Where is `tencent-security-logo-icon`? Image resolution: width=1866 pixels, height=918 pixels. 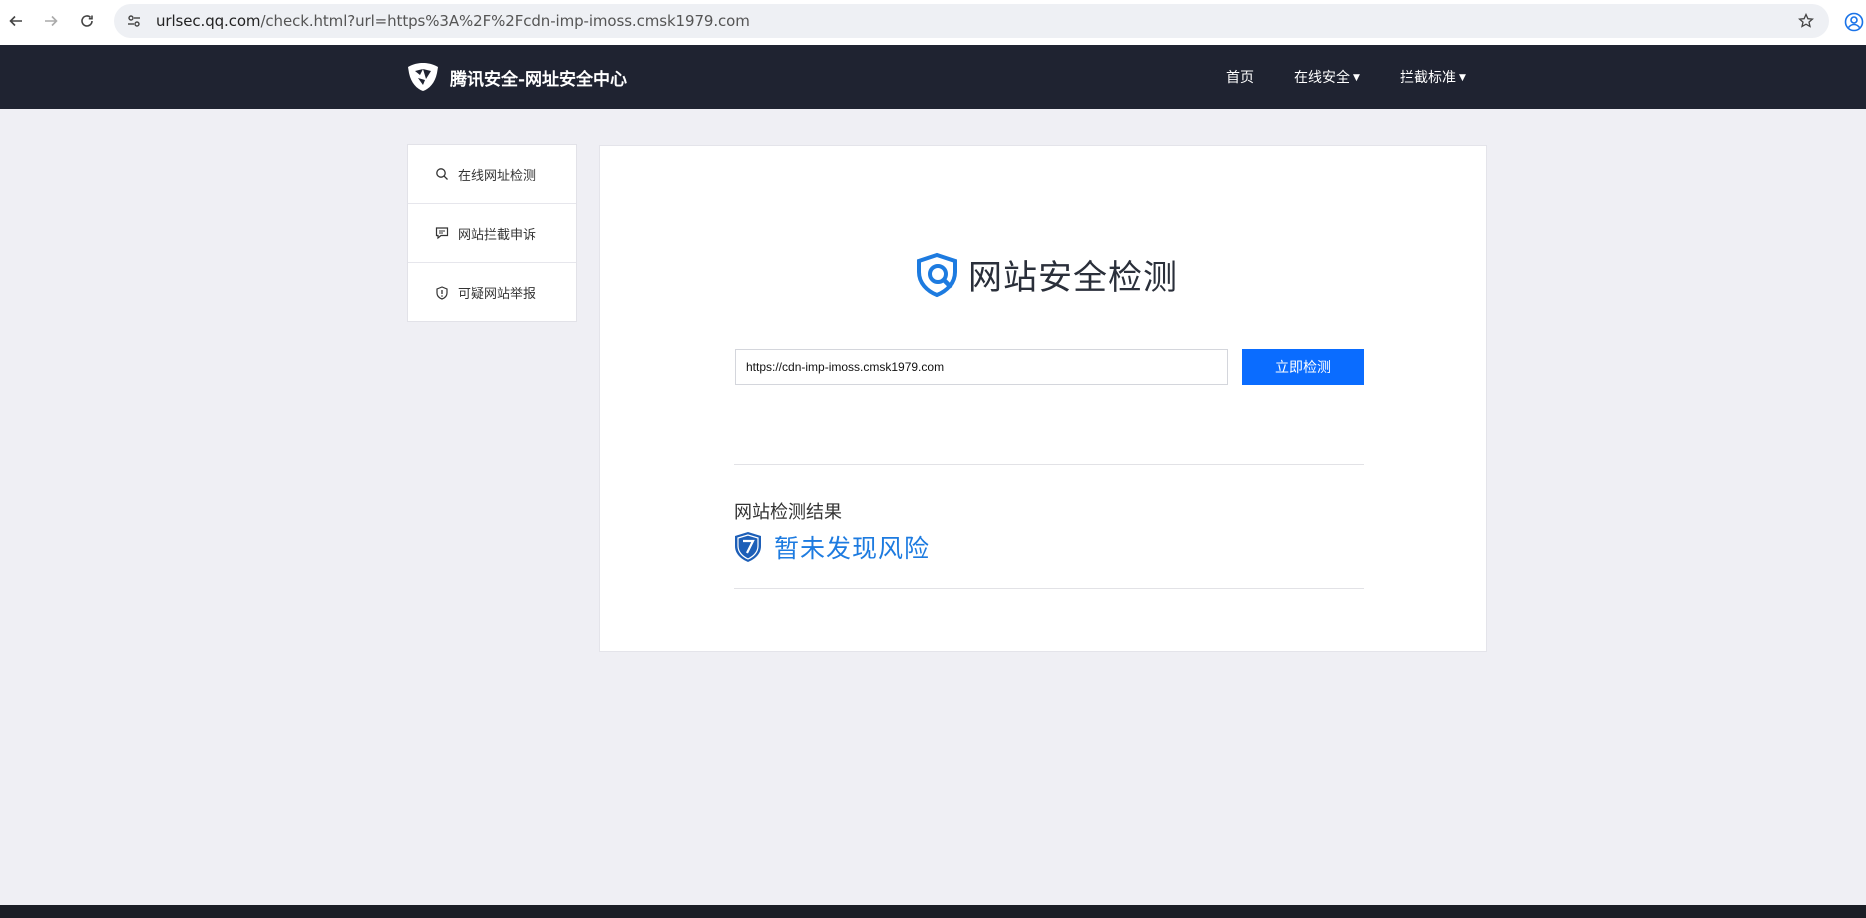
tencent-security-logo-icon is located at coordinates (423, 77).